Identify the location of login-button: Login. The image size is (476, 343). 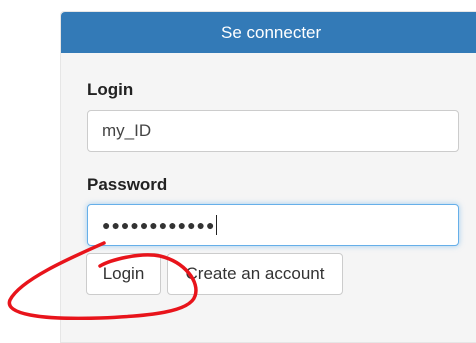
(123, 274).